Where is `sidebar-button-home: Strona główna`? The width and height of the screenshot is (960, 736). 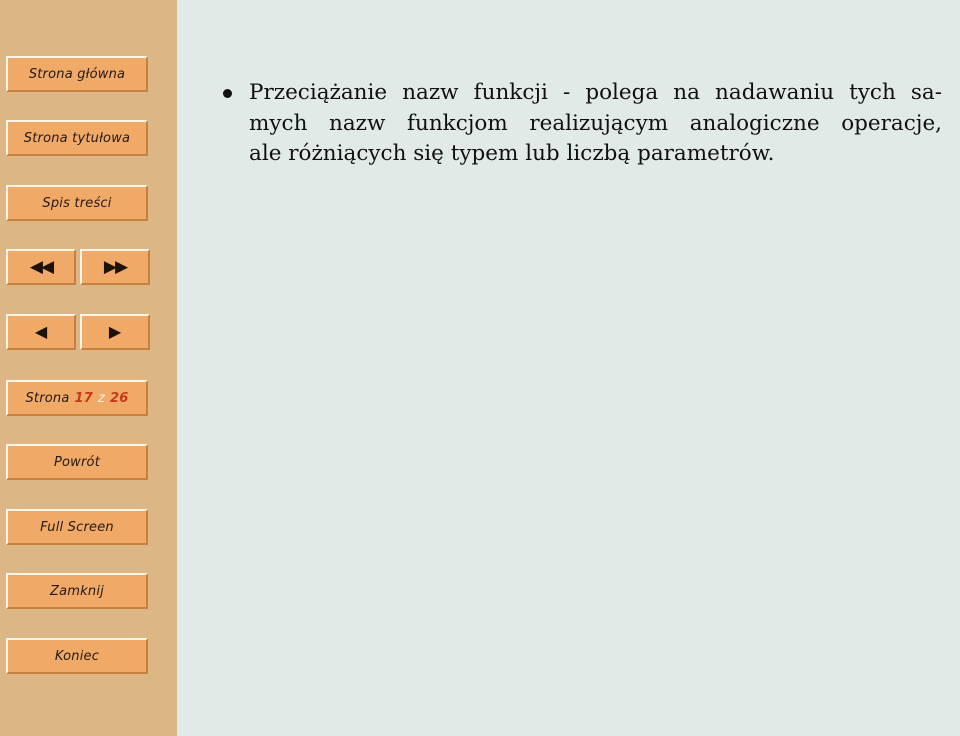
sidebar-button-home: Strona główna is located at coordinates (77, 74).